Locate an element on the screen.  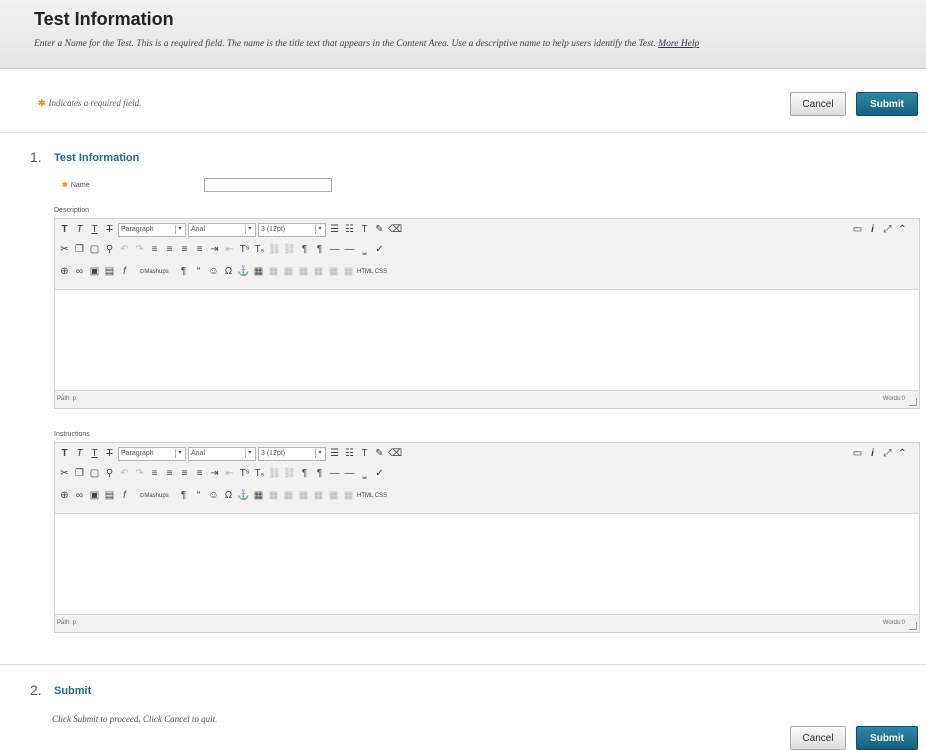
font-size-select: 3 (12pt) ▾ is located at coordinates (292, 230).